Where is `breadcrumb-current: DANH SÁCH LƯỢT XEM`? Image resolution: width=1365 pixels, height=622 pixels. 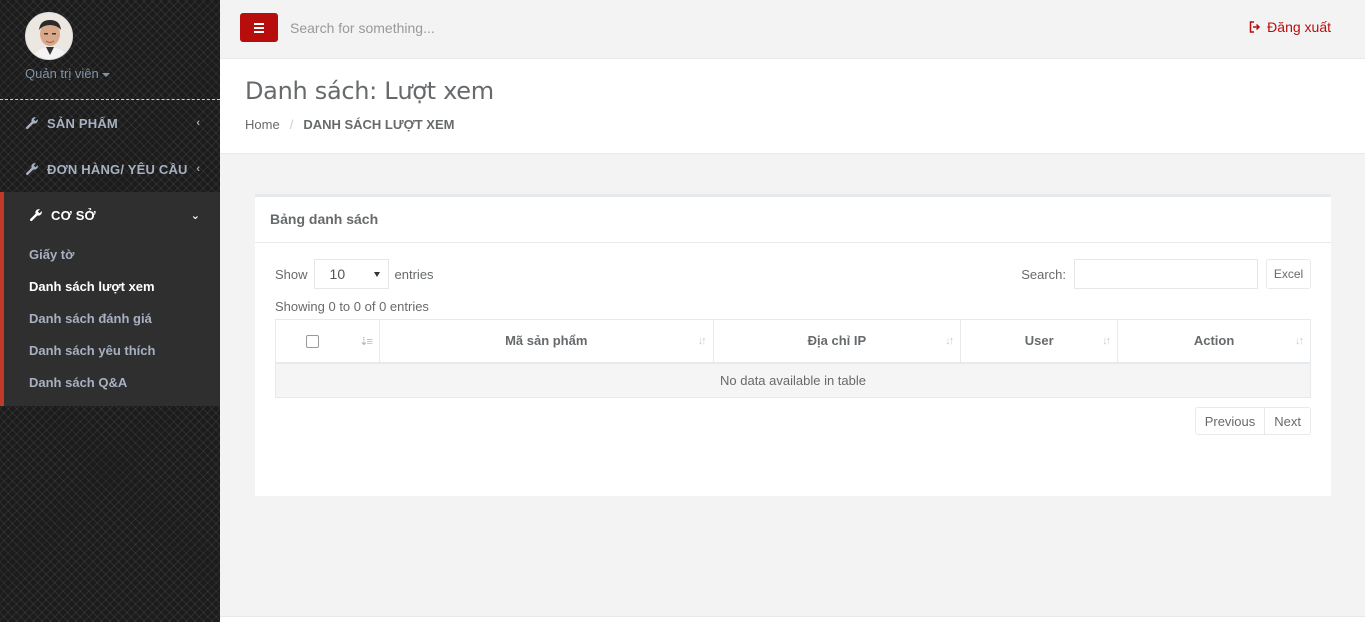
breadcrumb-current: DANH SÁCH LƯỢT XEM is located at coordinates (379, 124).